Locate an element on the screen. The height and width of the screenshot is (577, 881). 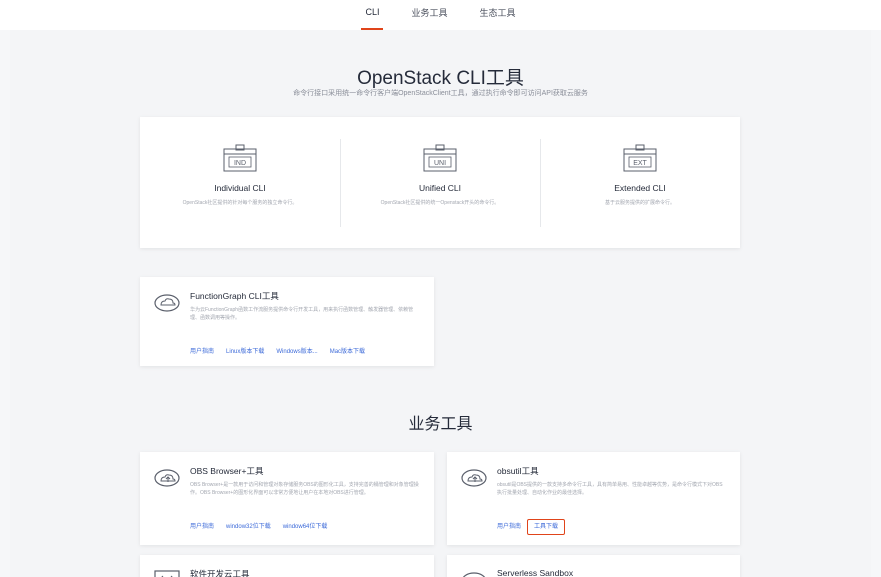
cli-name: Extended CLI is located at coordinates (640, 188).